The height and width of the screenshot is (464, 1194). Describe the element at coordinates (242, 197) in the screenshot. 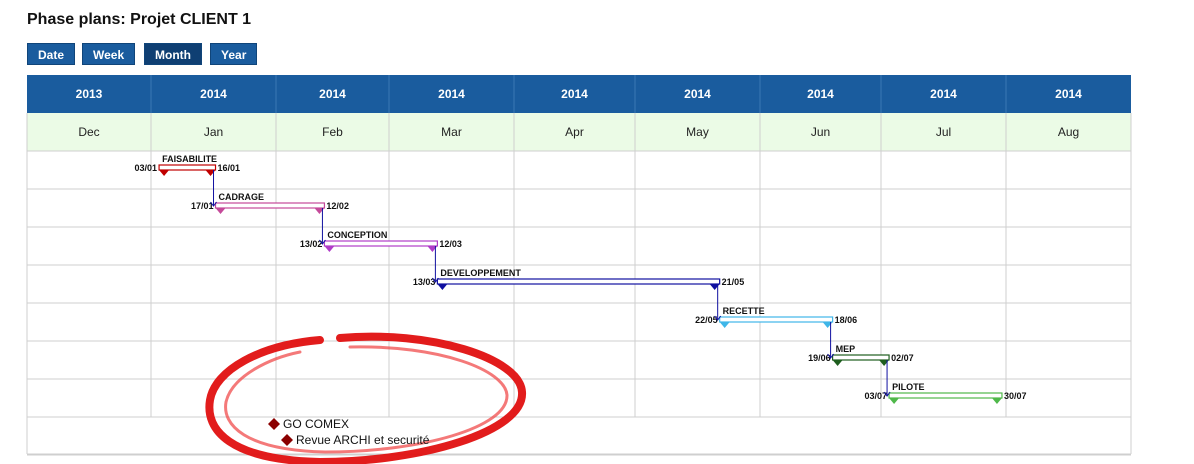

I see `task-name: CADRAGE` at that location.